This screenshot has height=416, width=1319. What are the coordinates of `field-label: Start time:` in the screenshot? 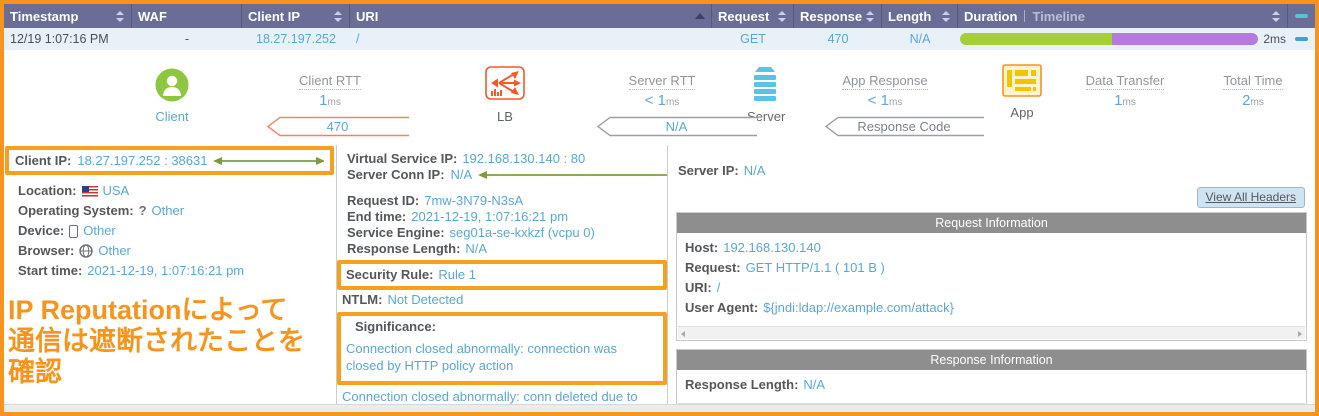 It's located at (50, 270).